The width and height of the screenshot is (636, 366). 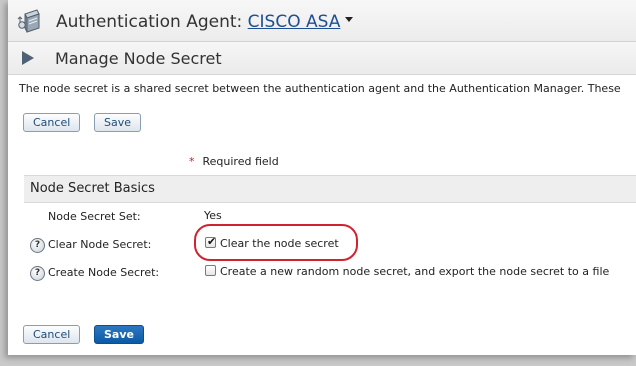 What do you see at coordinates (28, 21) in the screenshot?
I see `server-icon` at bounding box center [28, 21].